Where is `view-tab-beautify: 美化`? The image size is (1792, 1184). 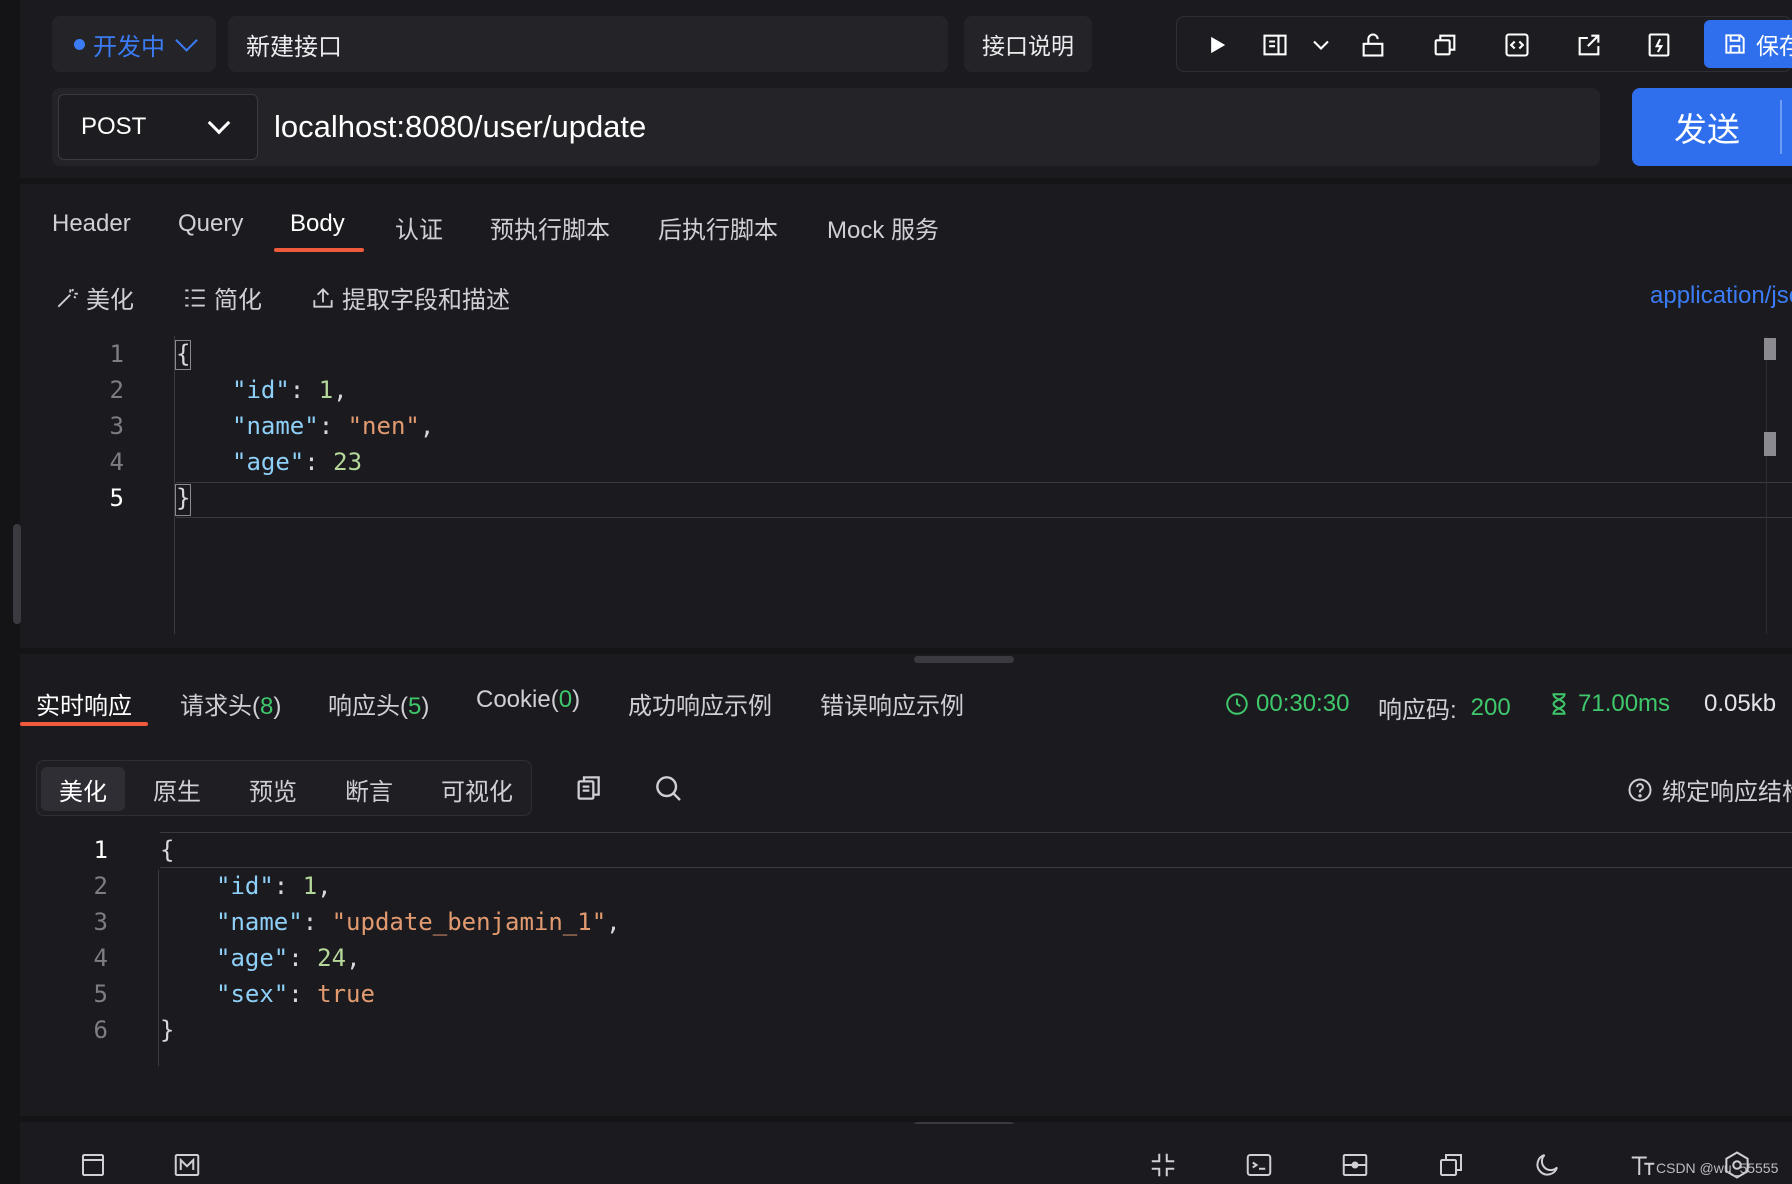
view-tab-beautify: 美化 is located at coordinates (83, 789).